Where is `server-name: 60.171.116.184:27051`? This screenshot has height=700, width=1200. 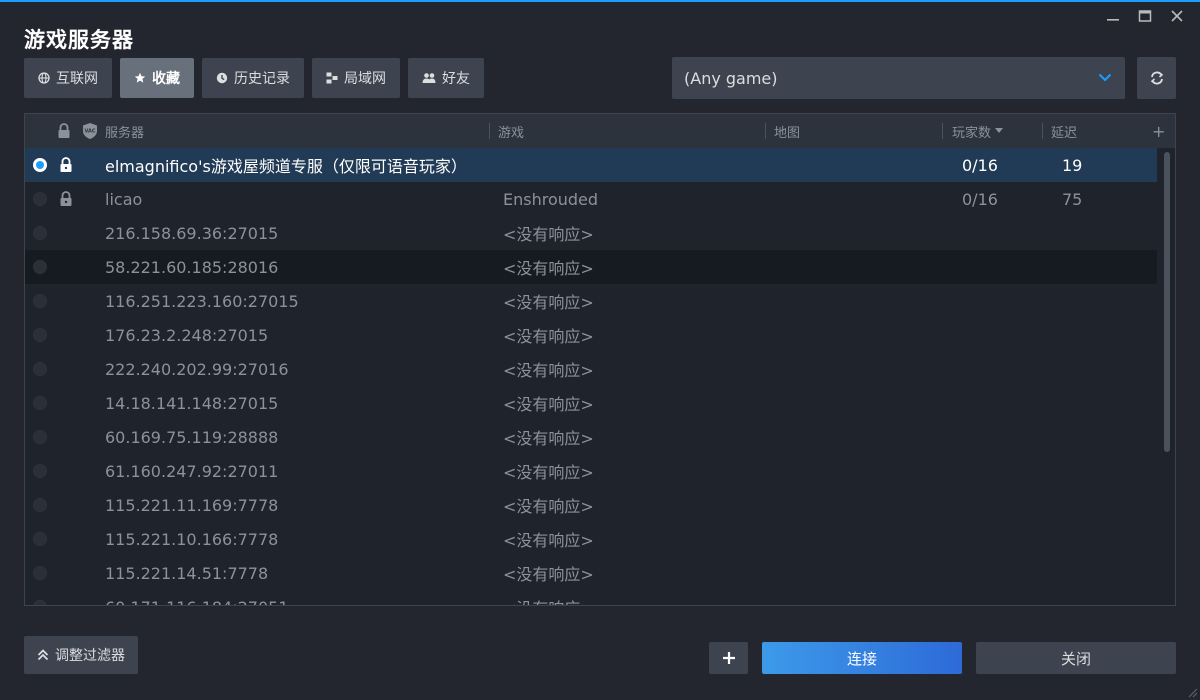
server-name: 60.171.116.184:27051 is located at coordinates (197, 598).